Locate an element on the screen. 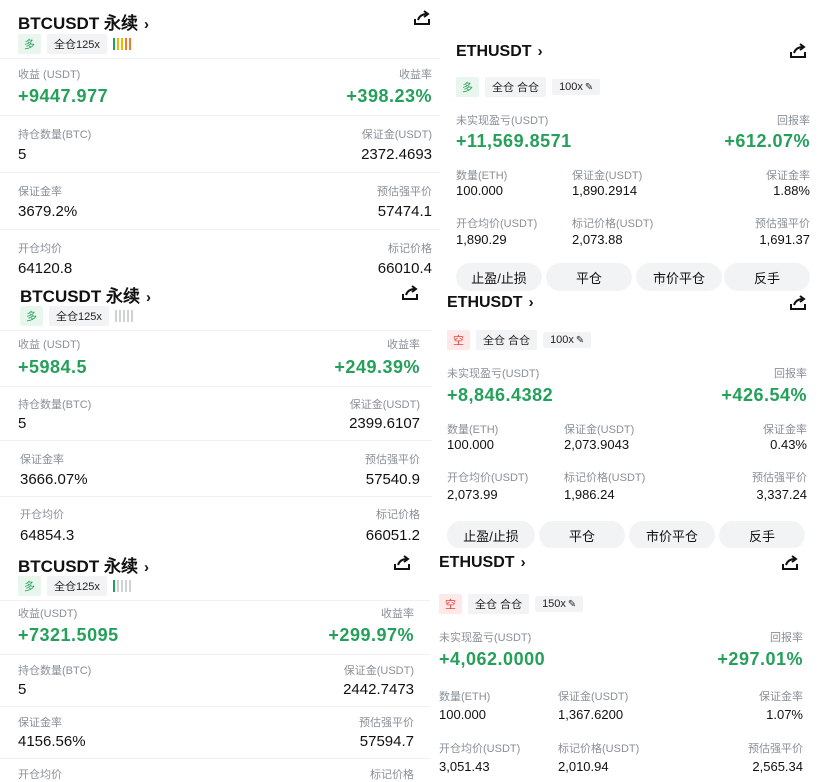  margin-ratio-value: 1.07% is located at coordinates (784, 714).